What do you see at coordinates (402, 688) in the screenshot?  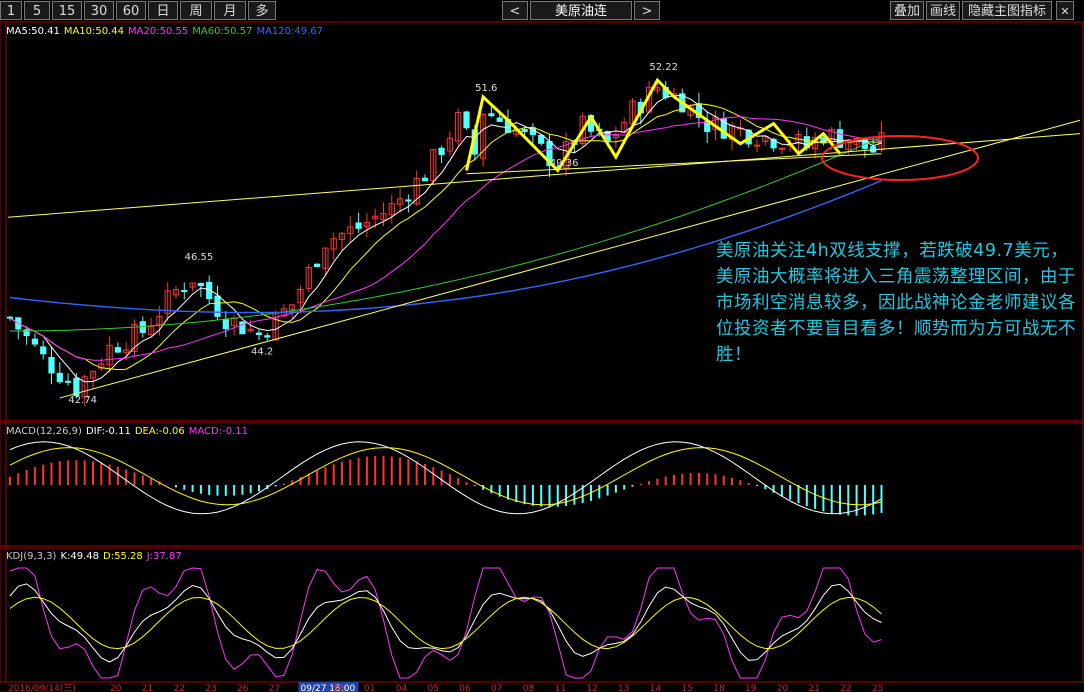 I see `date-tick-label: 04` at bounding box center [402, 688].